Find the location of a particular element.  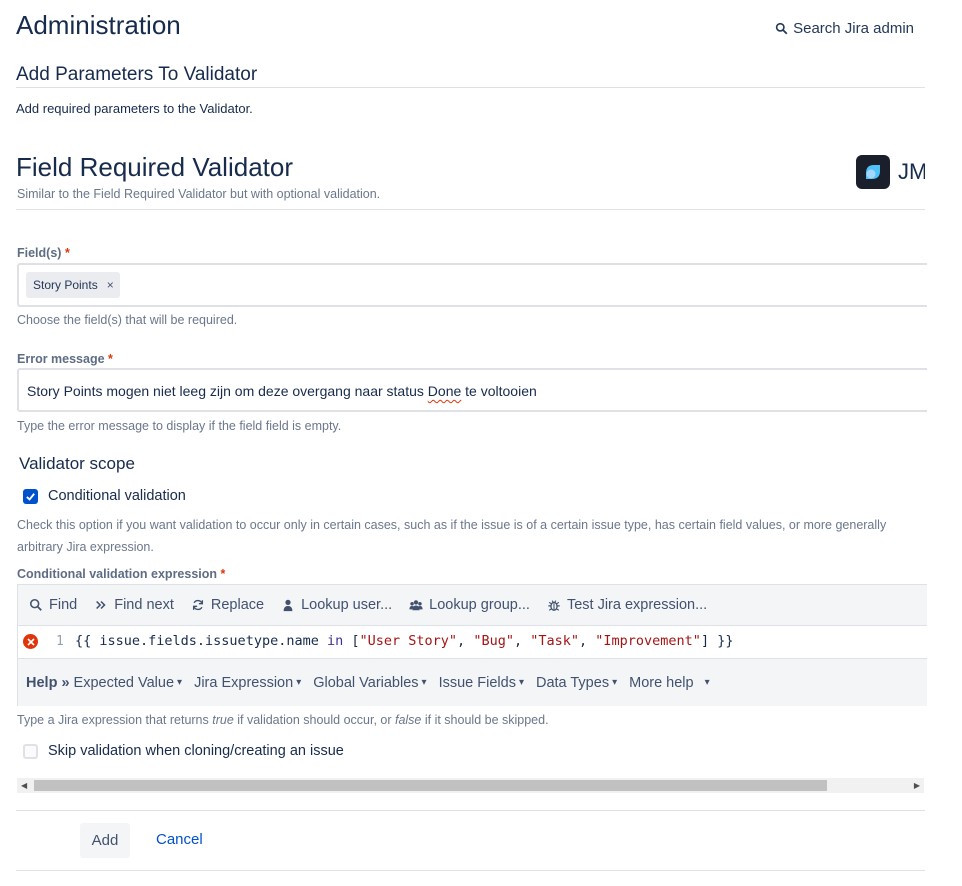

fields-select: Story Points × is located at coordinates (472, 285).